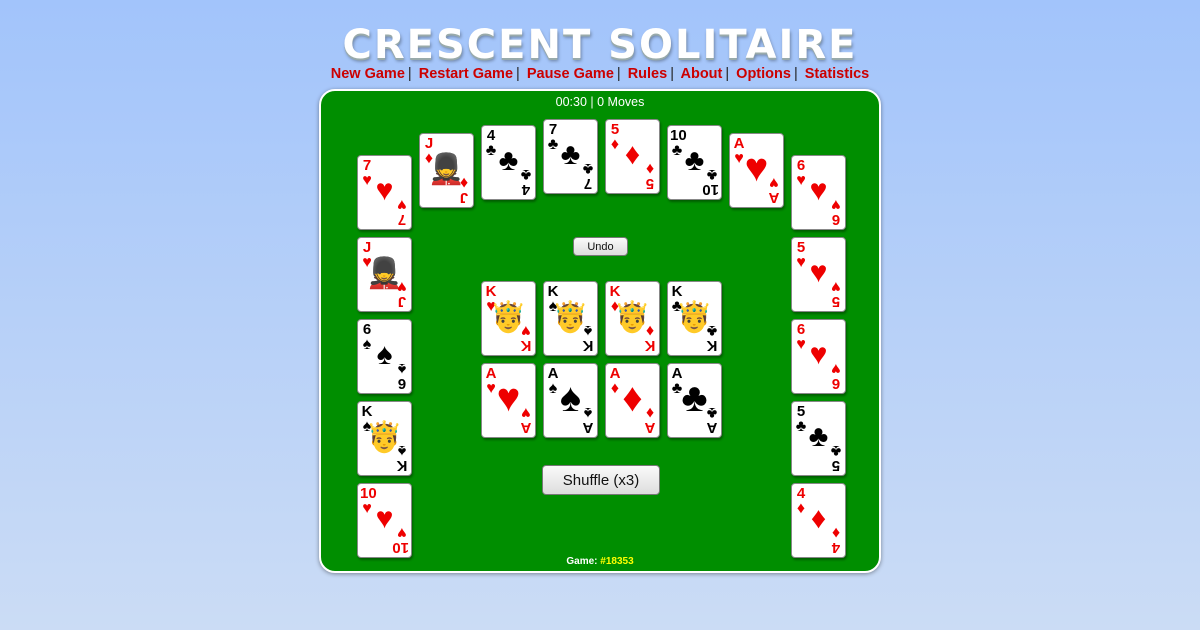  Describe the element at coordinates (648, 74) in the screenshot. I see `menu-rules: Rules` at that location.